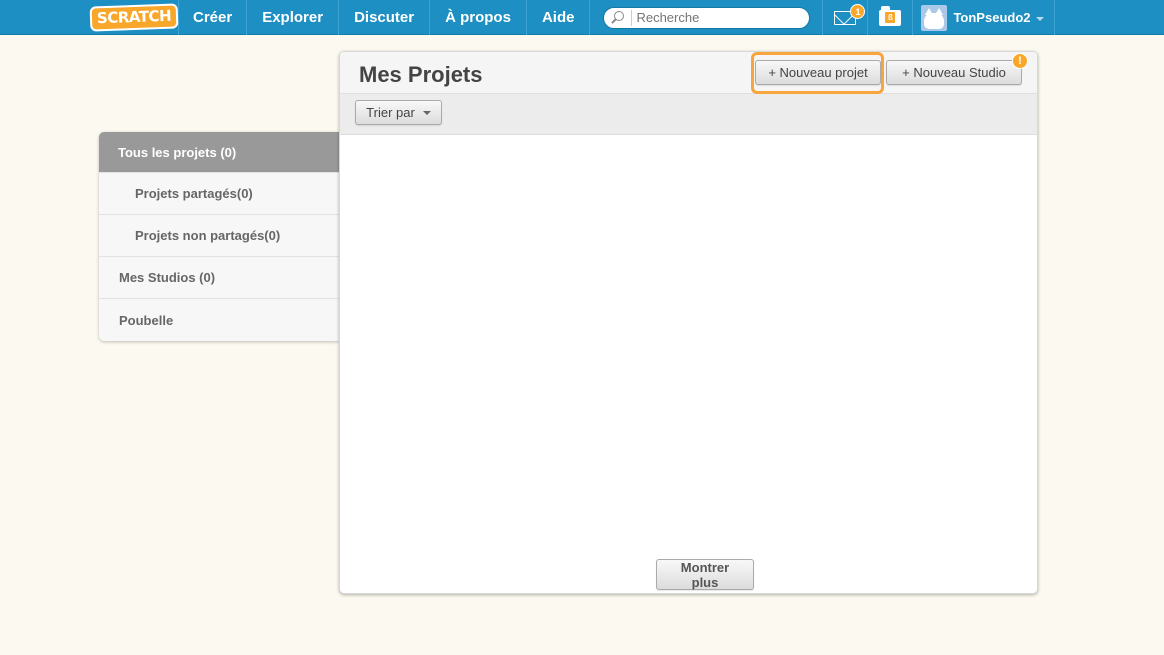  Describe the element at coordinates (219, 152) in the screenshot. I see `sidebar-item-all-projects: Tous les projets (0)` at that location.